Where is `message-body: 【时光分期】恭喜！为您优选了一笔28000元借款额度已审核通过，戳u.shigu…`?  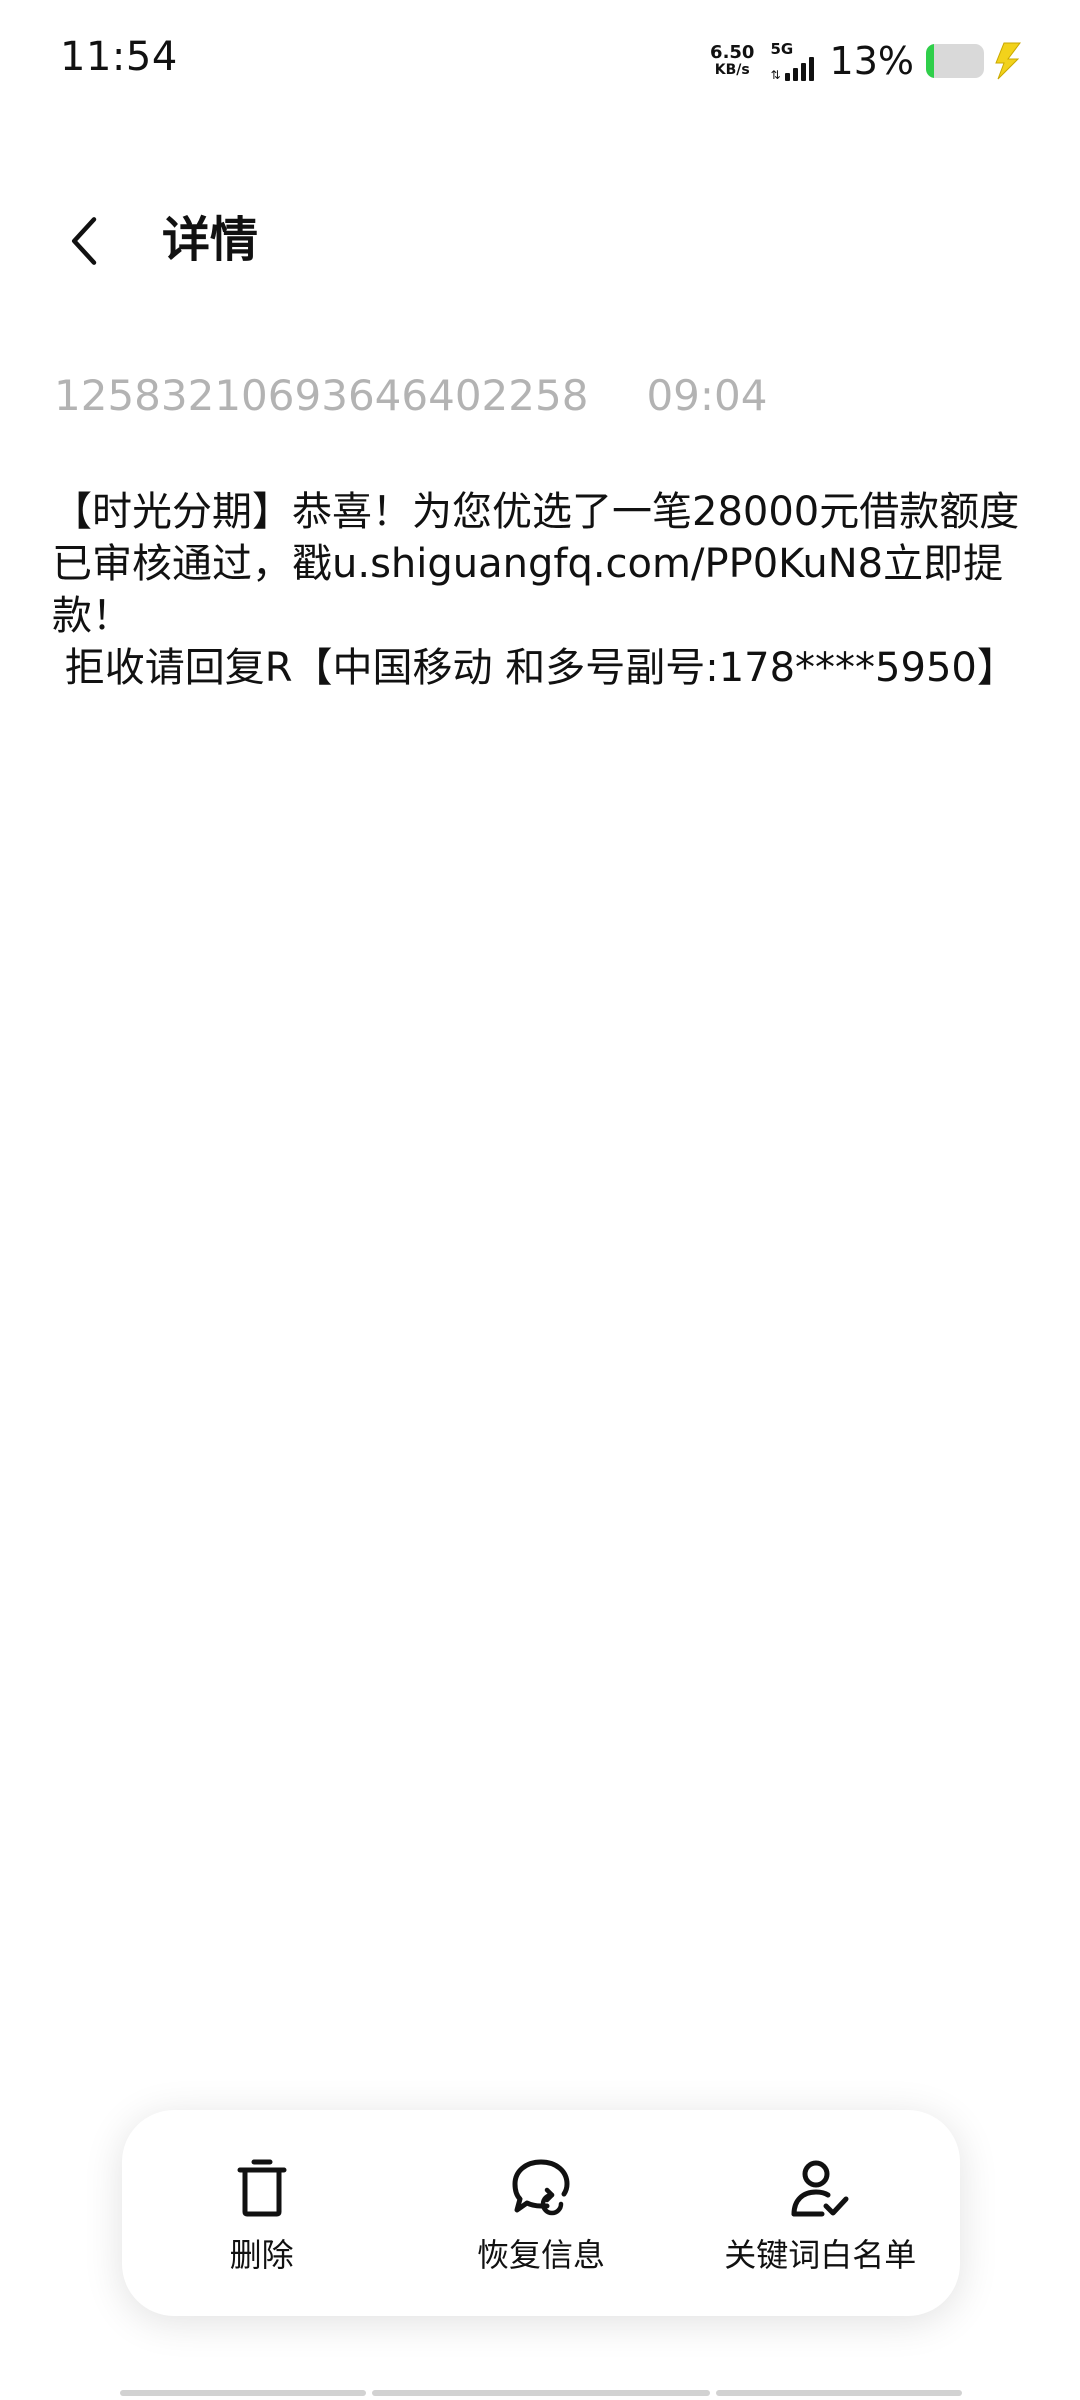 message-body: 【时光分期】恭喜！为您优选了一笔28000元借款额度已审核通过，戳u.shigu… is located at coordinates (542, 590).